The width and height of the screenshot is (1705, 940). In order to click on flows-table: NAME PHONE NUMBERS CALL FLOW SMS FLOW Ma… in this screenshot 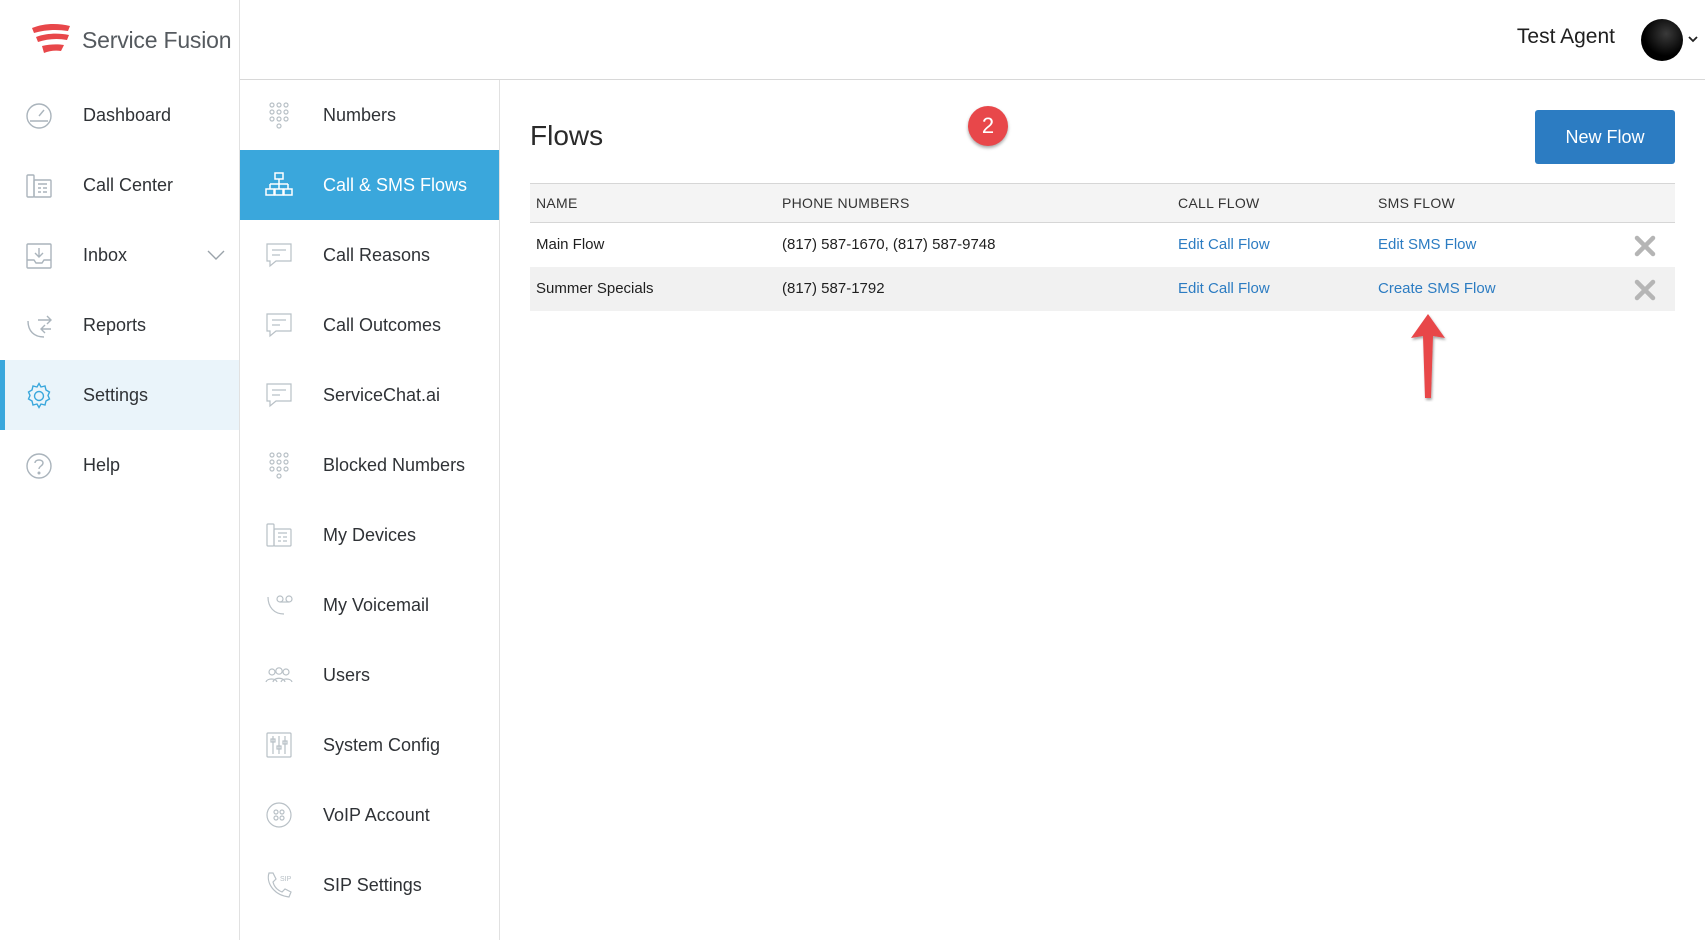, I will do `click(1102, 247)`.